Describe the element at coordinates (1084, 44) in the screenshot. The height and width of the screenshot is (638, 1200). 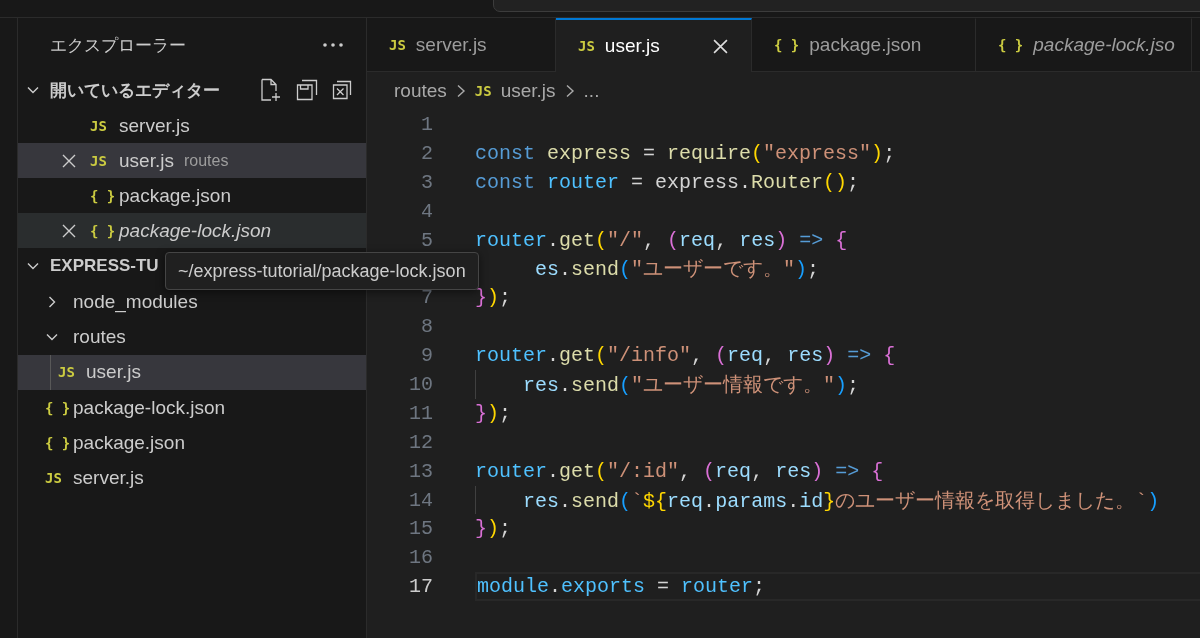
I see `editor-tab: { } package-lock.jso` at that location.